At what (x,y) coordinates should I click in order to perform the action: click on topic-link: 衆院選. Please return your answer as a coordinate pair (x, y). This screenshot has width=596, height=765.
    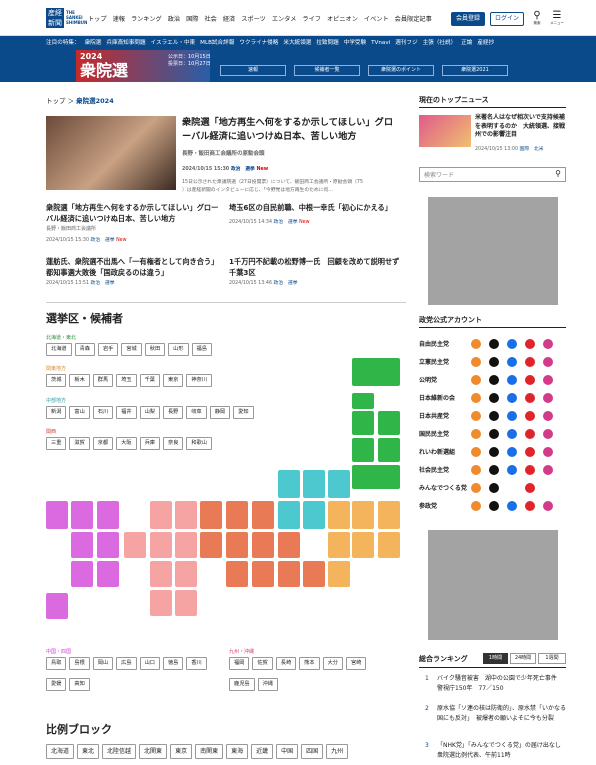
    Looking at the image, I should click on (93, 43).